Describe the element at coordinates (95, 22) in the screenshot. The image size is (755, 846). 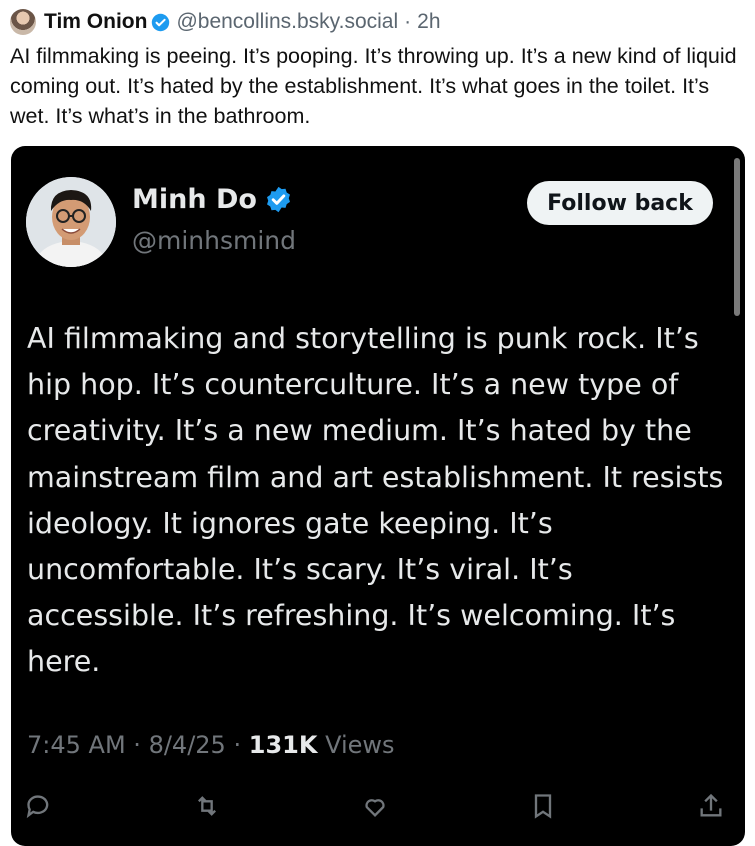
I see `author-name: Tim Onion` at that location.